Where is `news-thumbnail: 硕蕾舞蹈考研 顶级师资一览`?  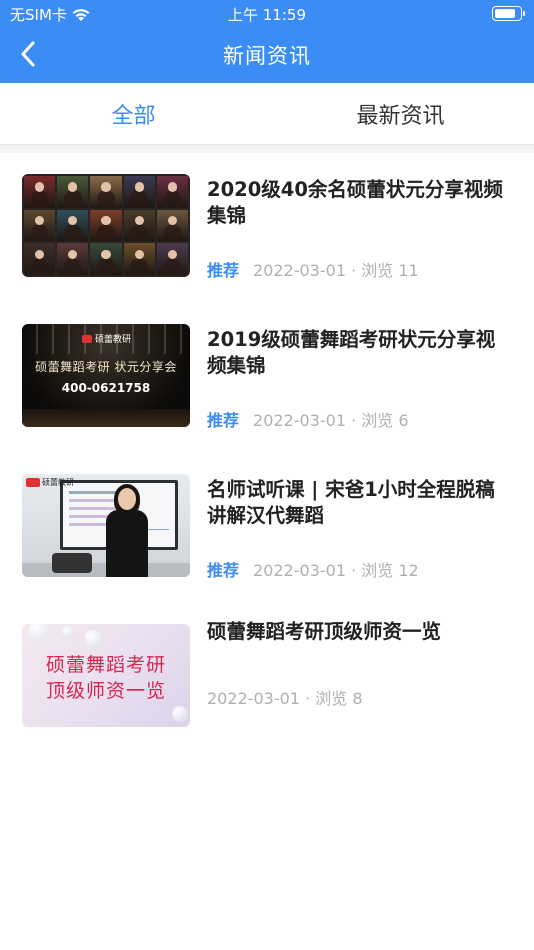 news-thumbnail: 硕蕾舞蹈考研 顶级师资一览 is located at coordinates (106, 675).